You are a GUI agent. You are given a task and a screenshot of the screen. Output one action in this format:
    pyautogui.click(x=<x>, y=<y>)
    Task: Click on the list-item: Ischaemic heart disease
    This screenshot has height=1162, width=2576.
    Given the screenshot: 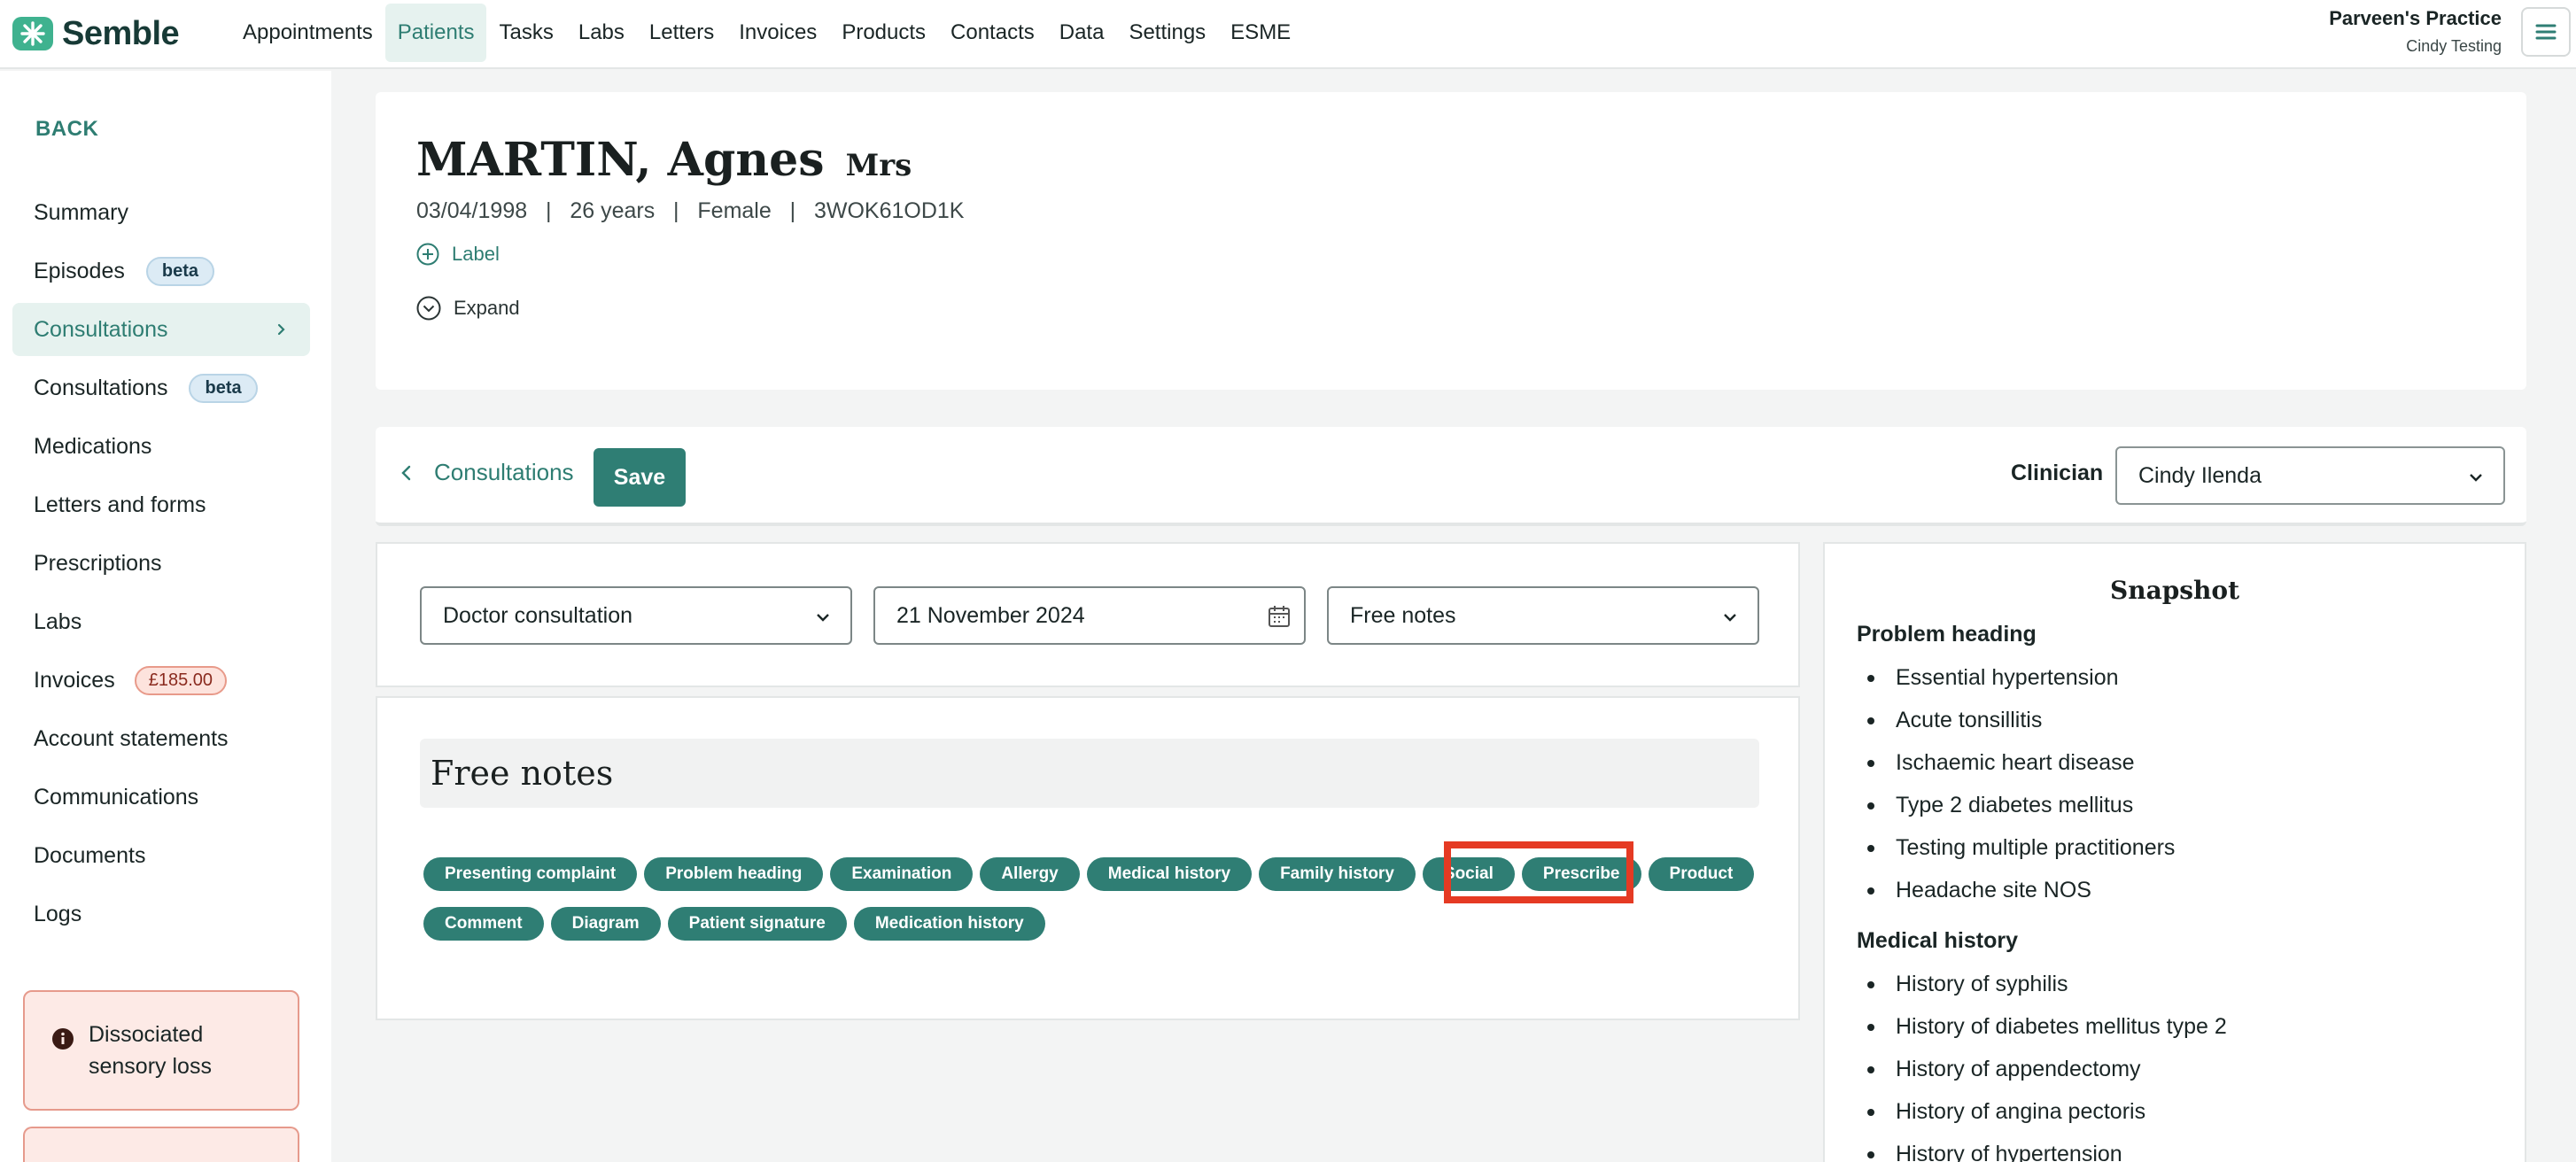 What is the action you would take?
    pyautogui.click(x=2020, y=770)
    